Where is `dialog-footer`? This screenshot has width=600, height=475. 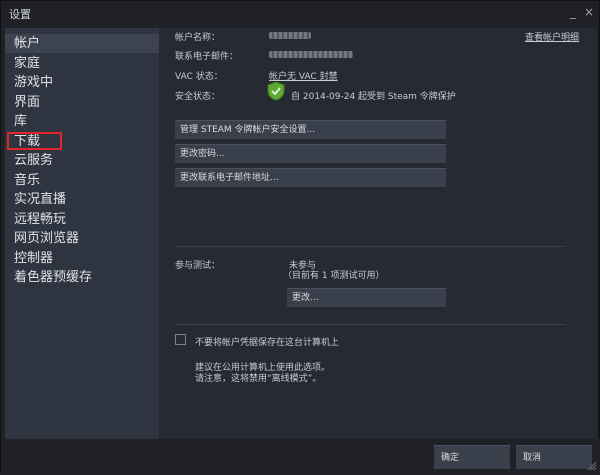 dialog-footer is located at coordinates (300, 457).